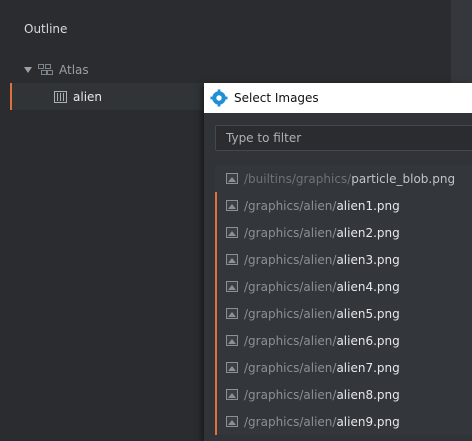 This screenshot has width=472, height=441. I want to click on list-item: /graphics/alien/alien9.png, so click(343, 421).